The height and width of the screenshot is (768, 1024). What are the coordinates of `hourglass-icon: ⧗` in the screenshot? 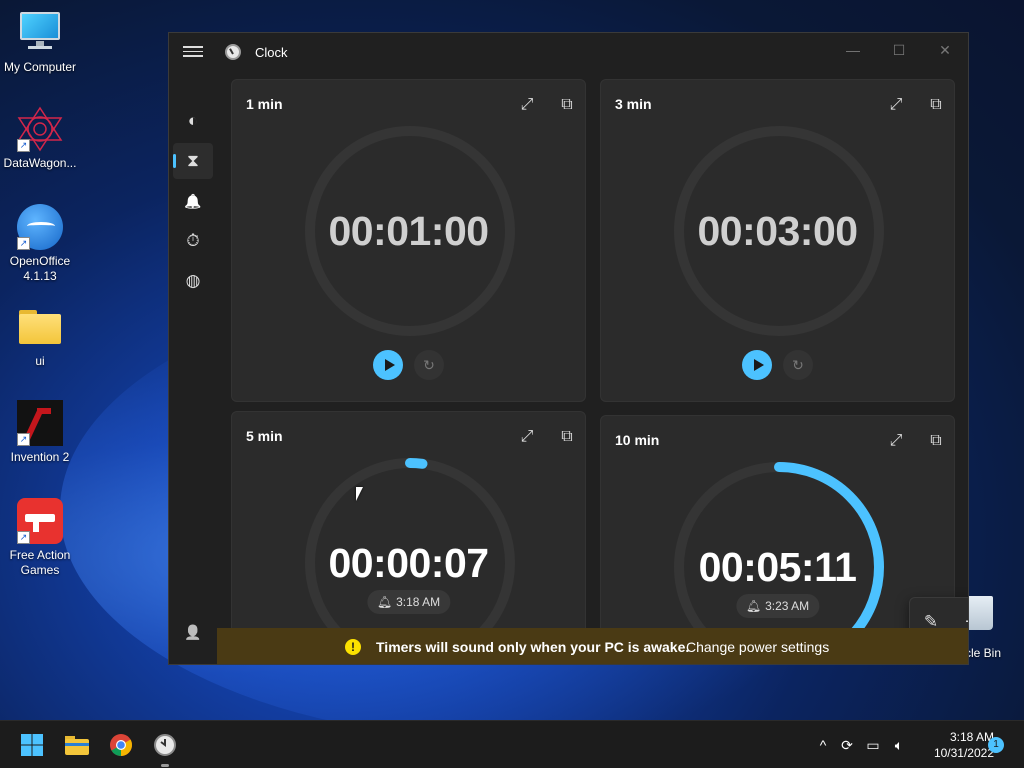 It's located at (193, 160).